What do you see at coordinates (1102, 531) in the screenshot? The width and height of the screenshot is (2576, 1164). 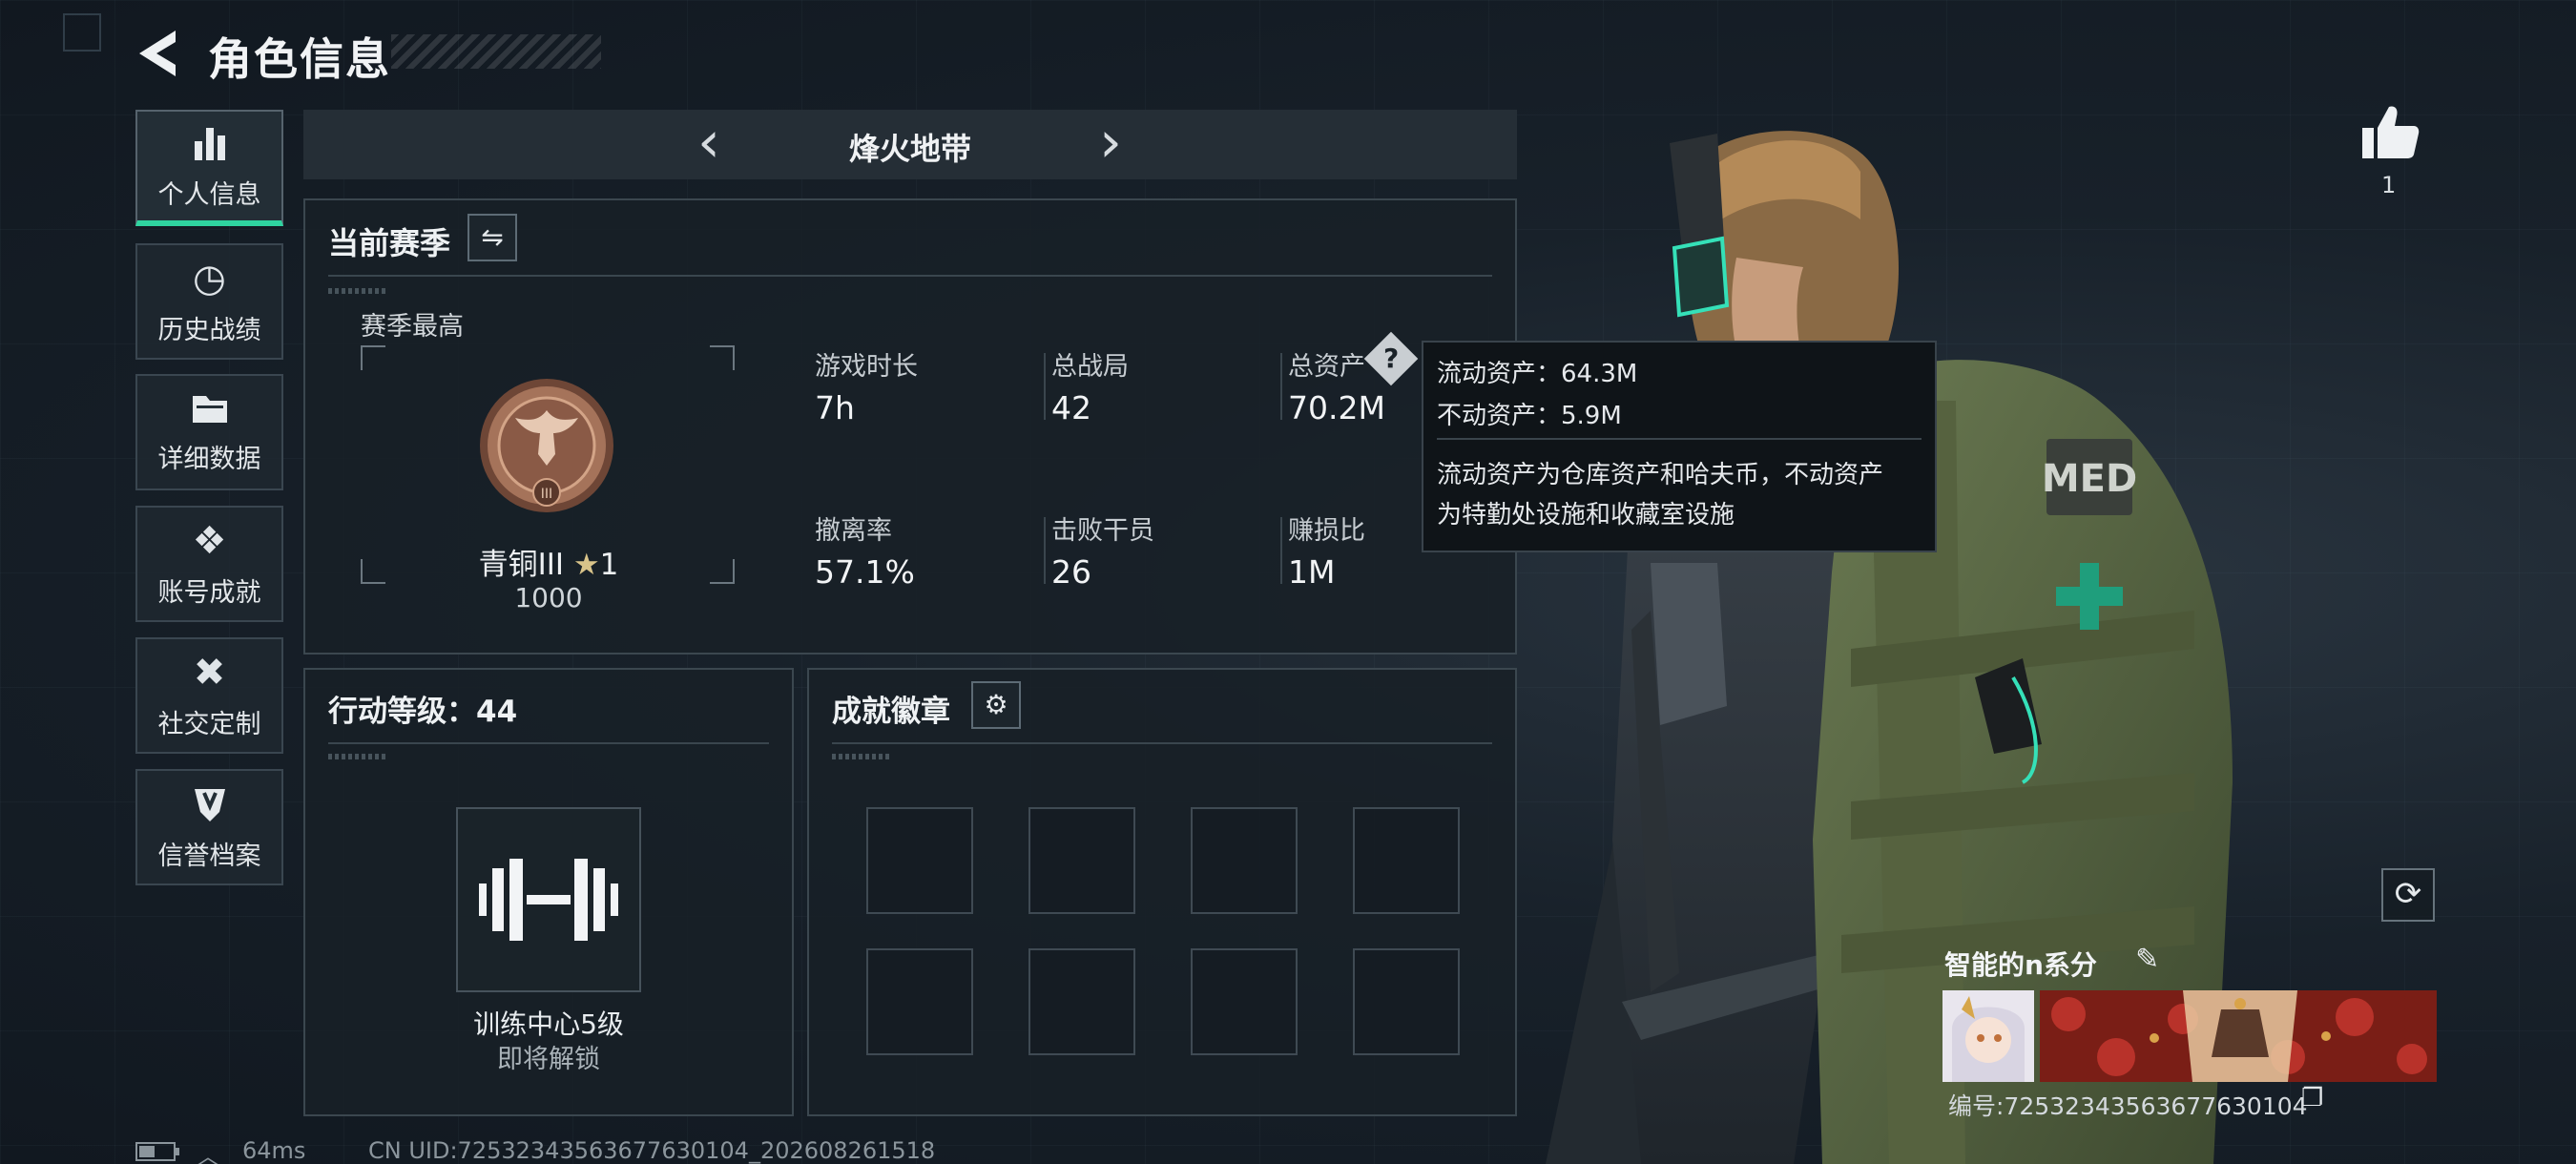 I see `stat-label-kills: 击败干员` at bounding box center [1102, 531].